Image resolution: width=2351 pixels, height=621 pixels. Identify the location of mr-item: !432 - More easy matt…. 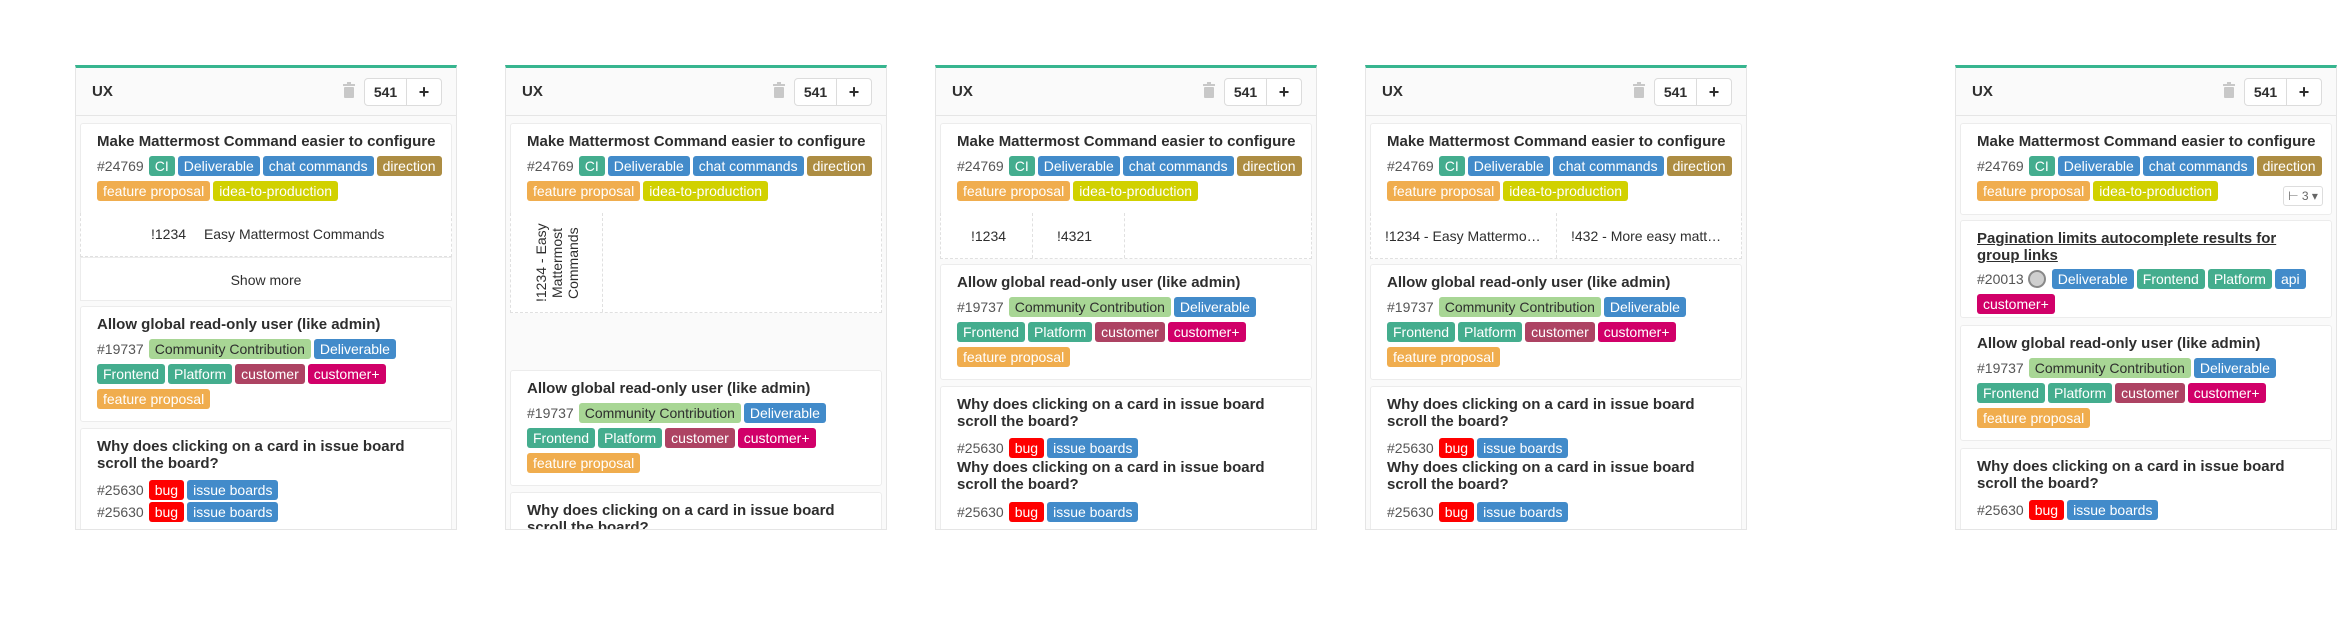
(1650, 235).